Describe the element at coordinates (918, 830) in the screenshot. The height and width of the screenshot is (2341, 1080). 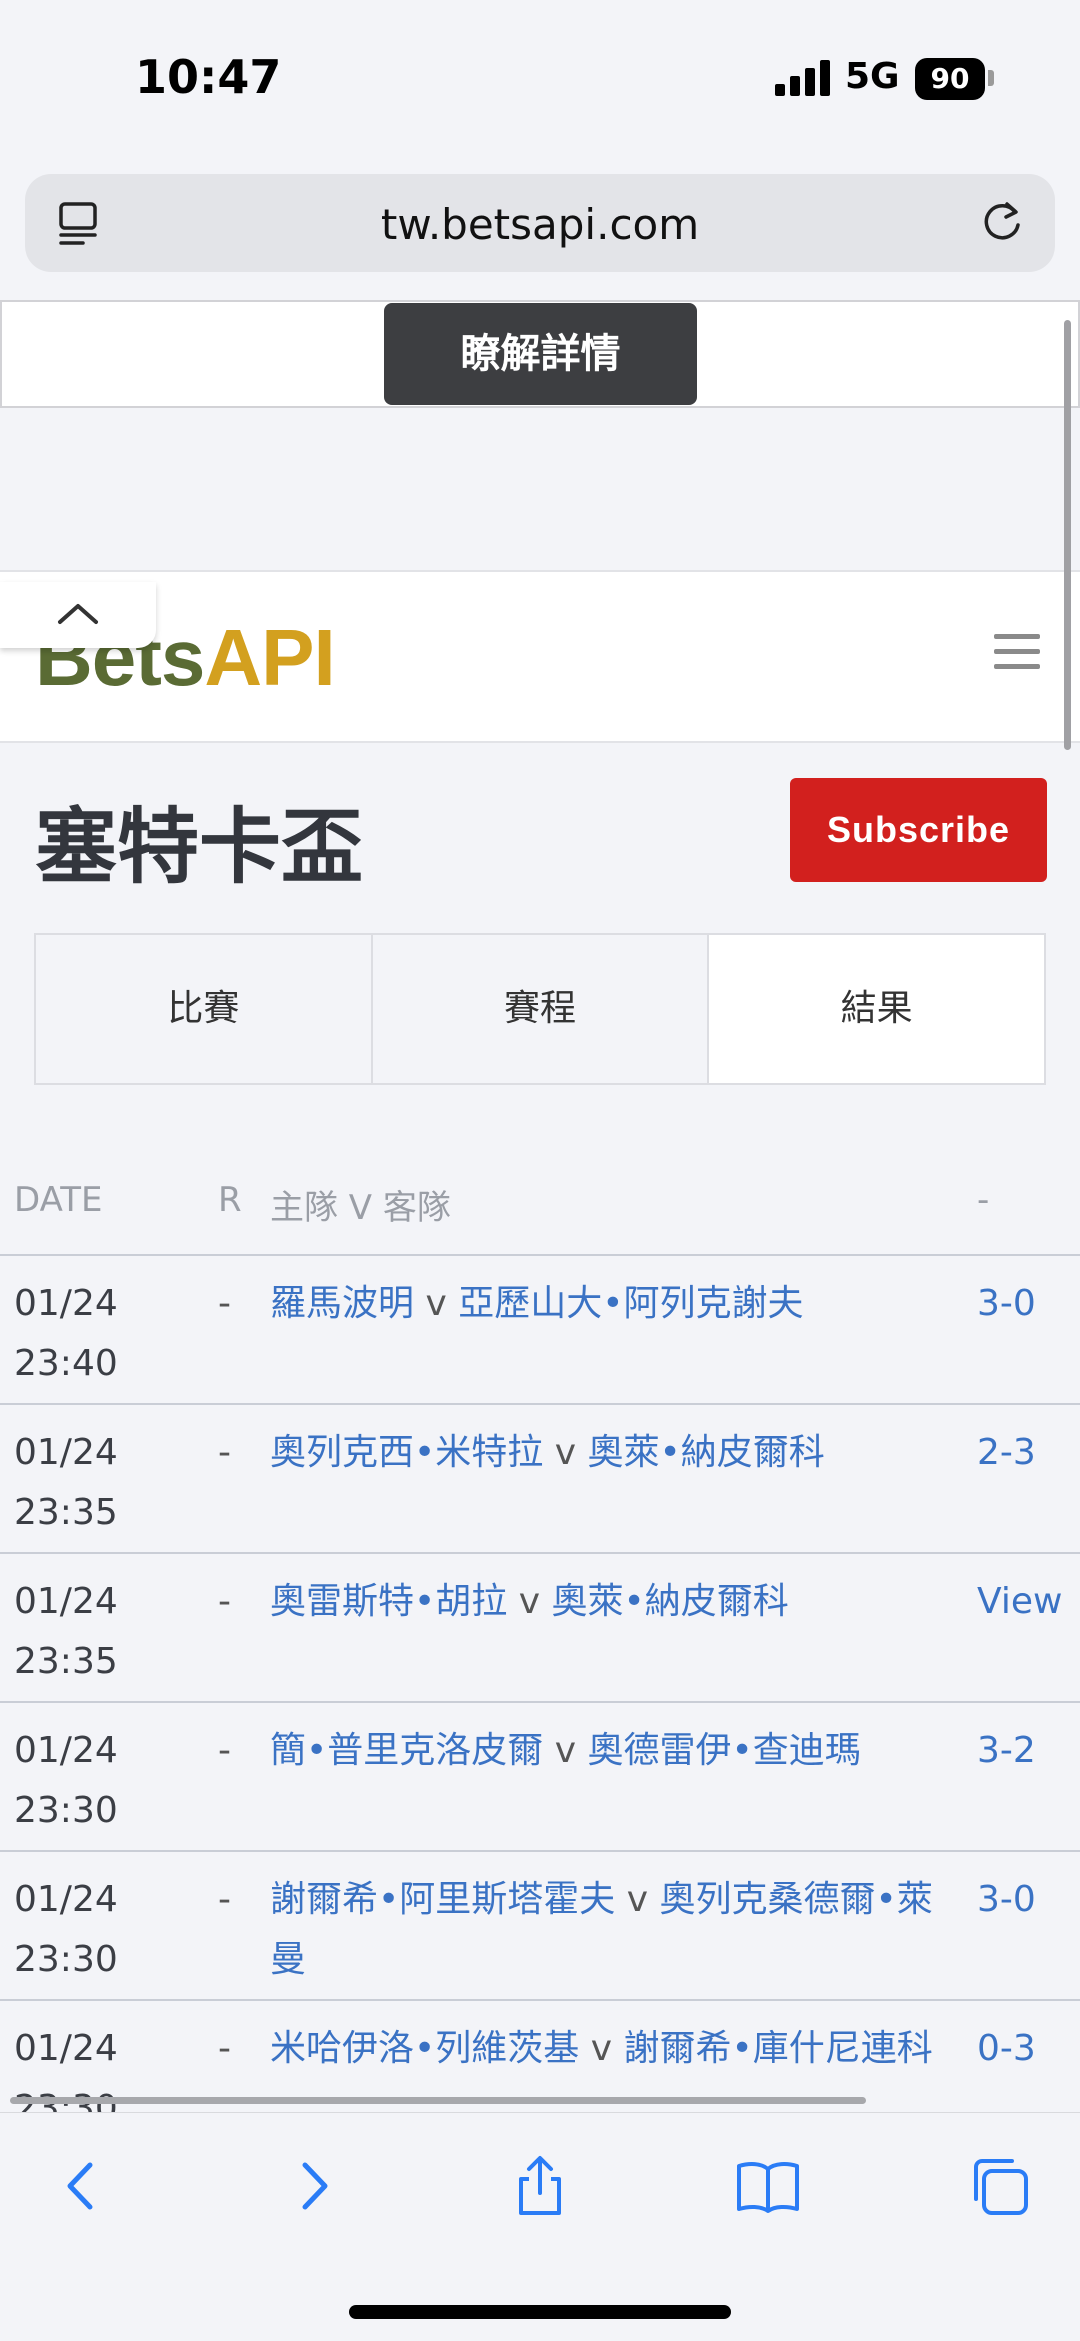
I see `subscribe-button: Subscribe` at that location.